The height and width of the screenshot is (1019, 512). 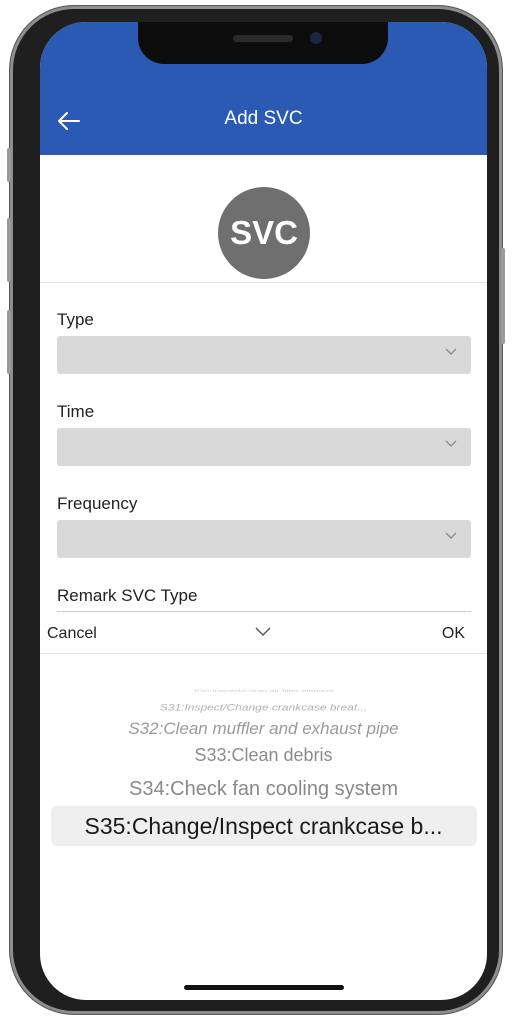 I want to click on picker-cancel-button: Cancel, so click(x=72, y=634).